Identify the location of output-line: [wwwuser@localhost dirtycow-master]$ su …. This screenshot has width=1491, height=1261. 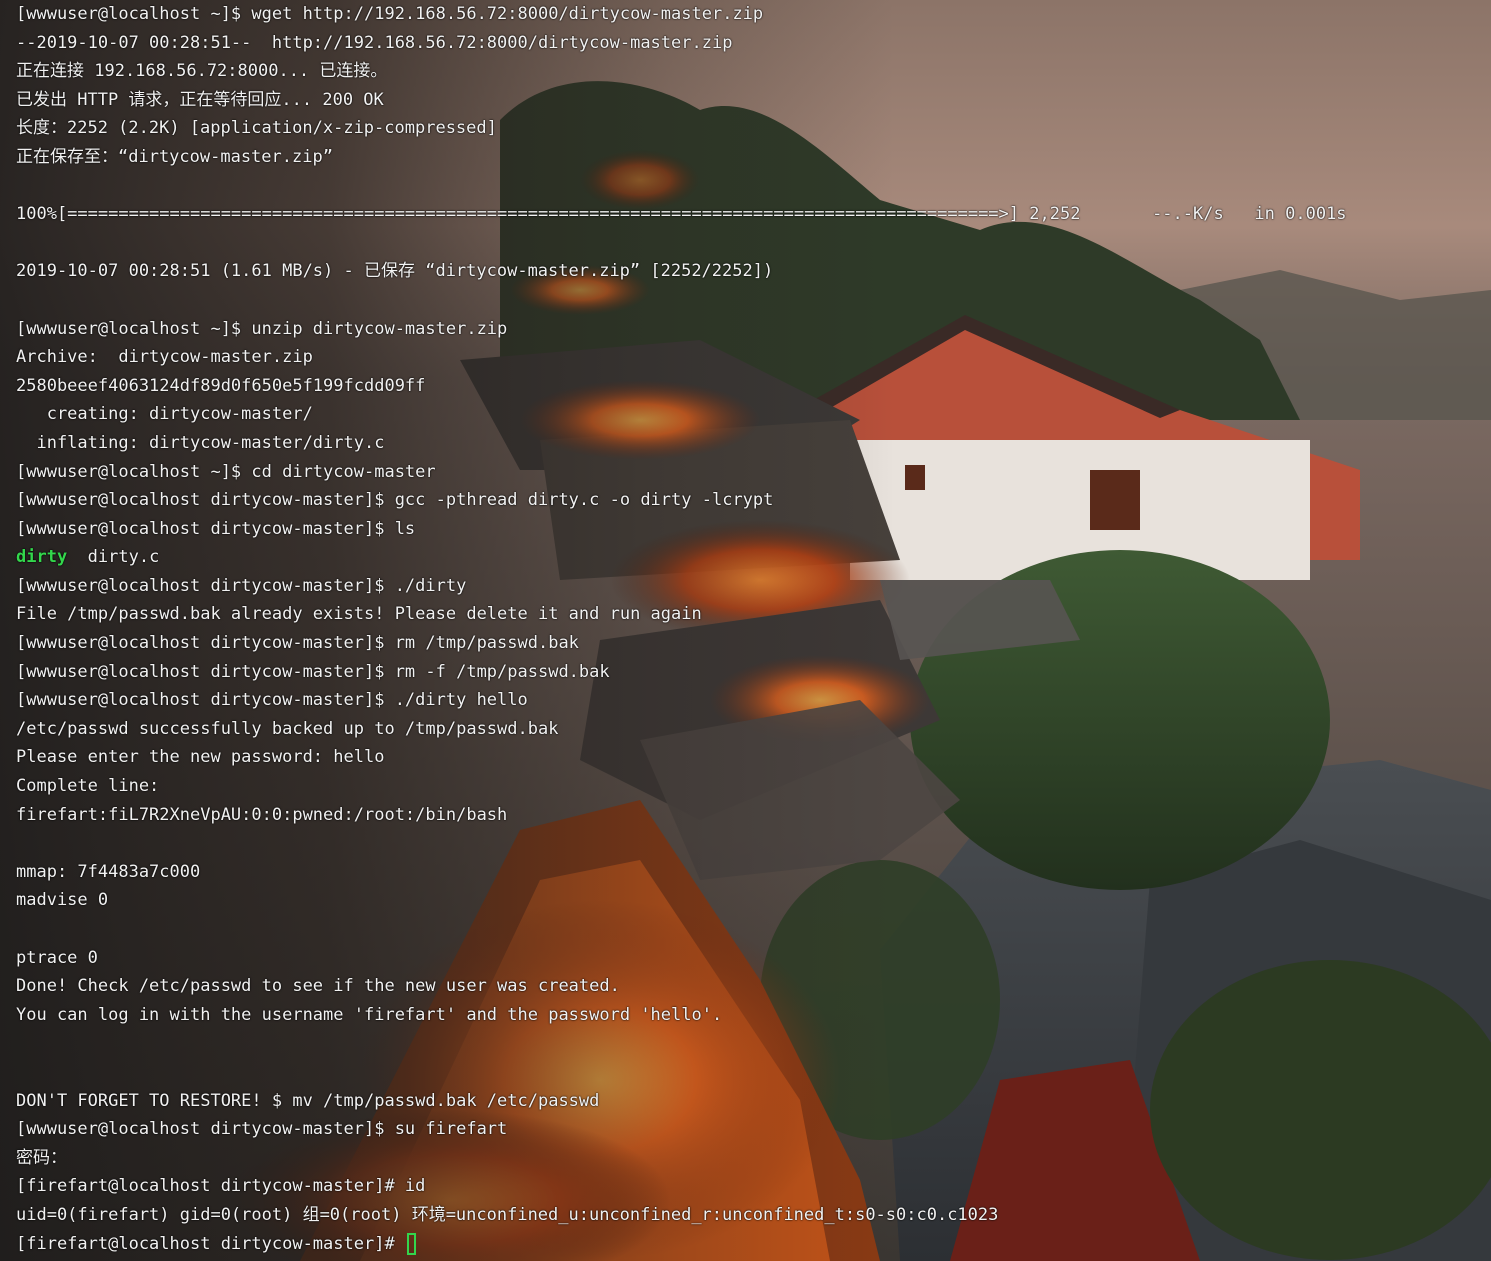
(262, 1129).